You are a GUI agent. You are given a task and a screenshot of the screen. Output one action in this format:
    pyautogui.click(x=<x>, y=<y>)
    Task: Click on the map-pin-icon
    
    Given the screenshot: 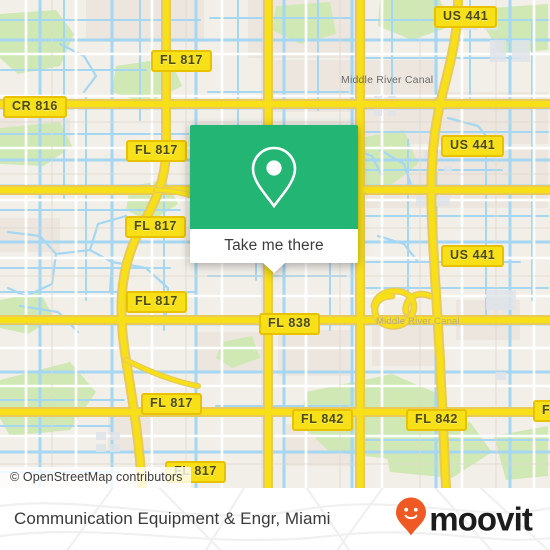 What is the action you would take?
    pyautogui.click(x=274, y=177)
    